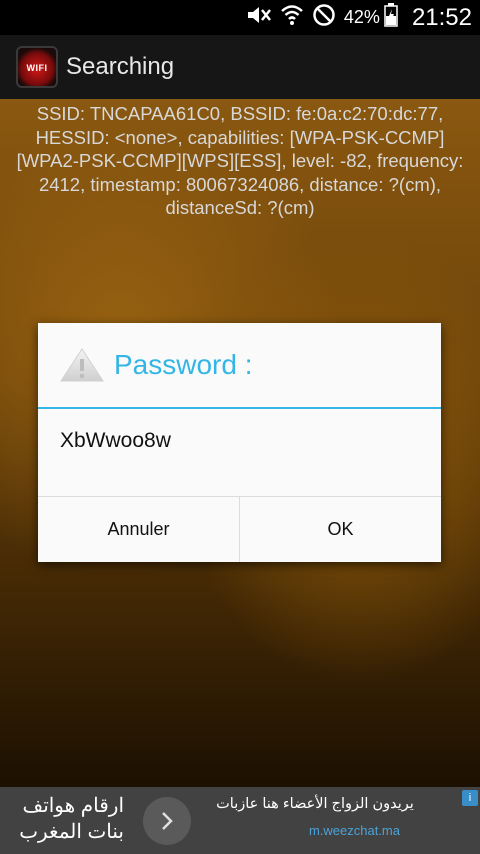  Describe the element at coordinates (292, 17) in the screenshot. I see `wifi-icon` at that location.